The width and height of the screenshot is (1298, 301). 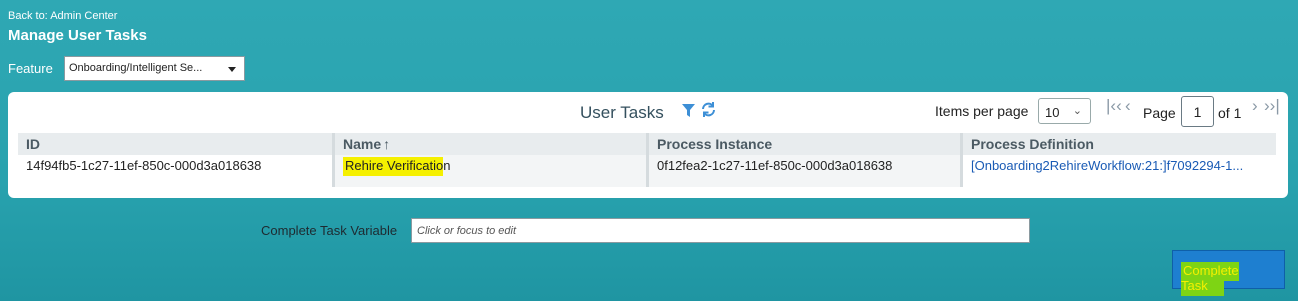 I want to click on first-page-icon: |‹‹, so click(x=1114, y=106).